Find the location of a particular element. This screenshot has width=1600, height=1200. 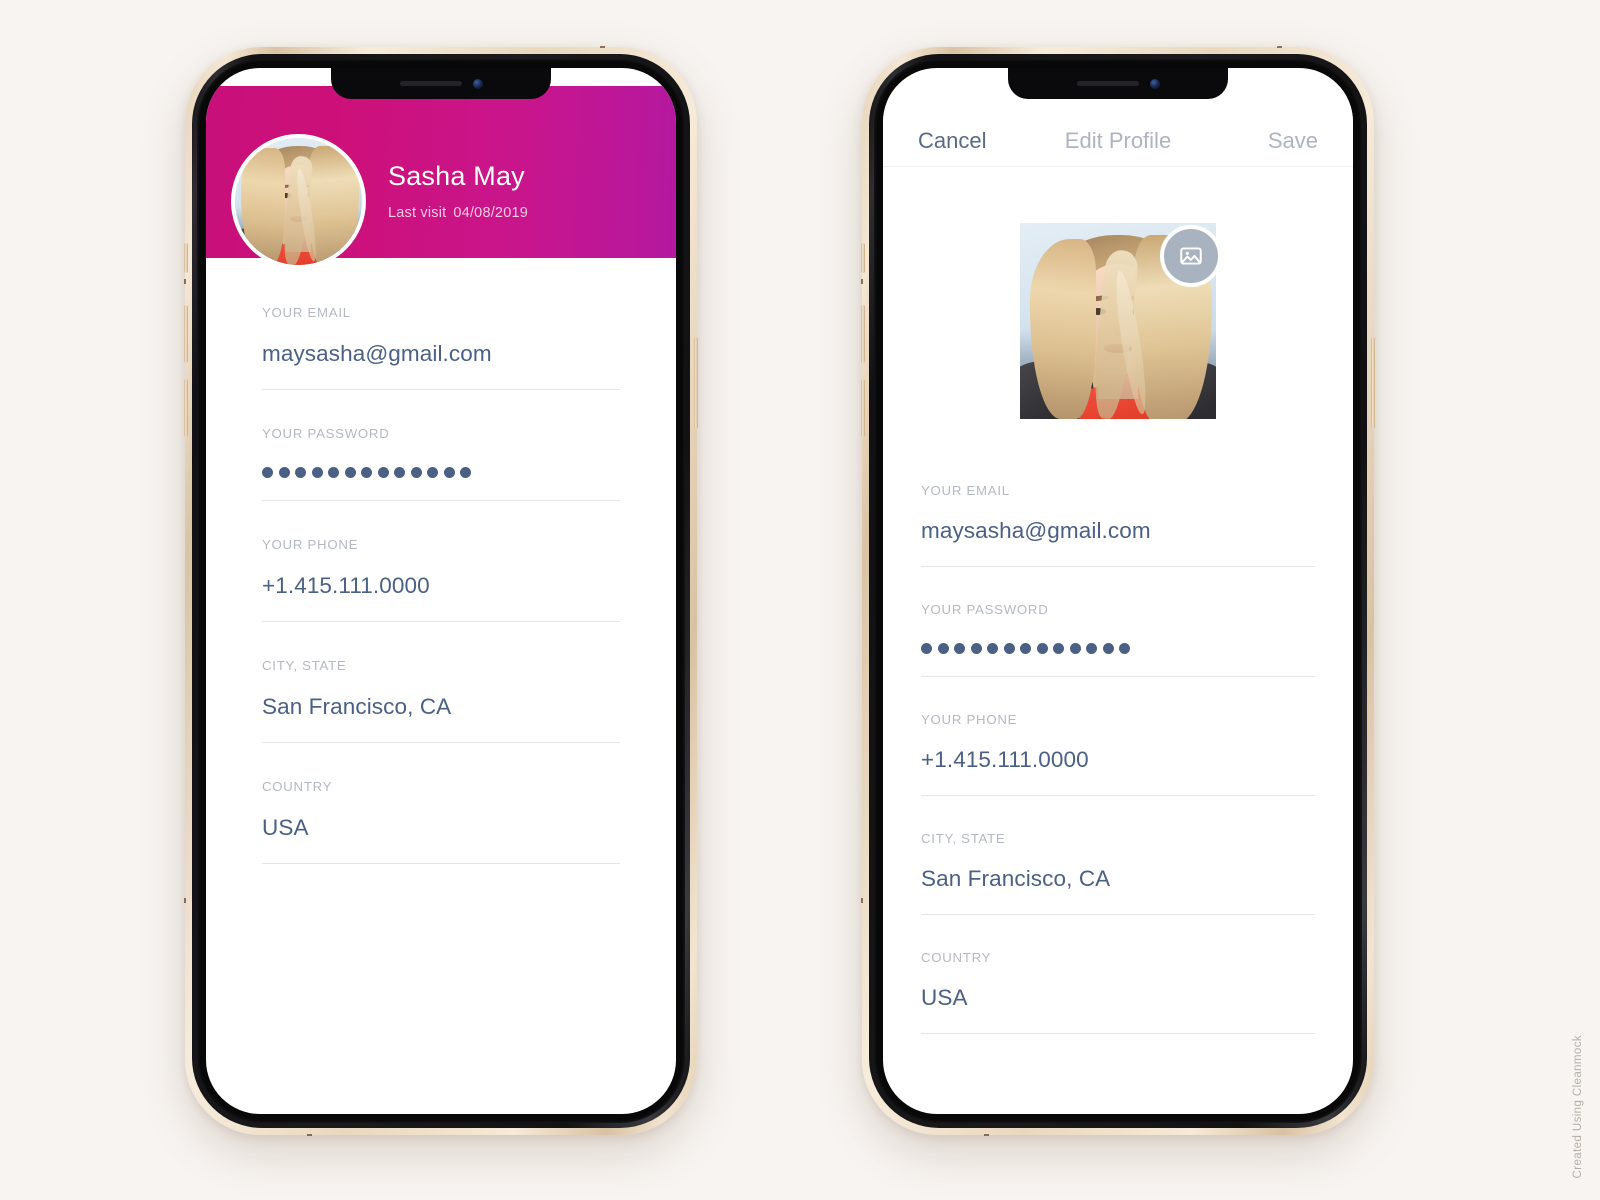

change-photo-button is located at coordinates (1191, 256).